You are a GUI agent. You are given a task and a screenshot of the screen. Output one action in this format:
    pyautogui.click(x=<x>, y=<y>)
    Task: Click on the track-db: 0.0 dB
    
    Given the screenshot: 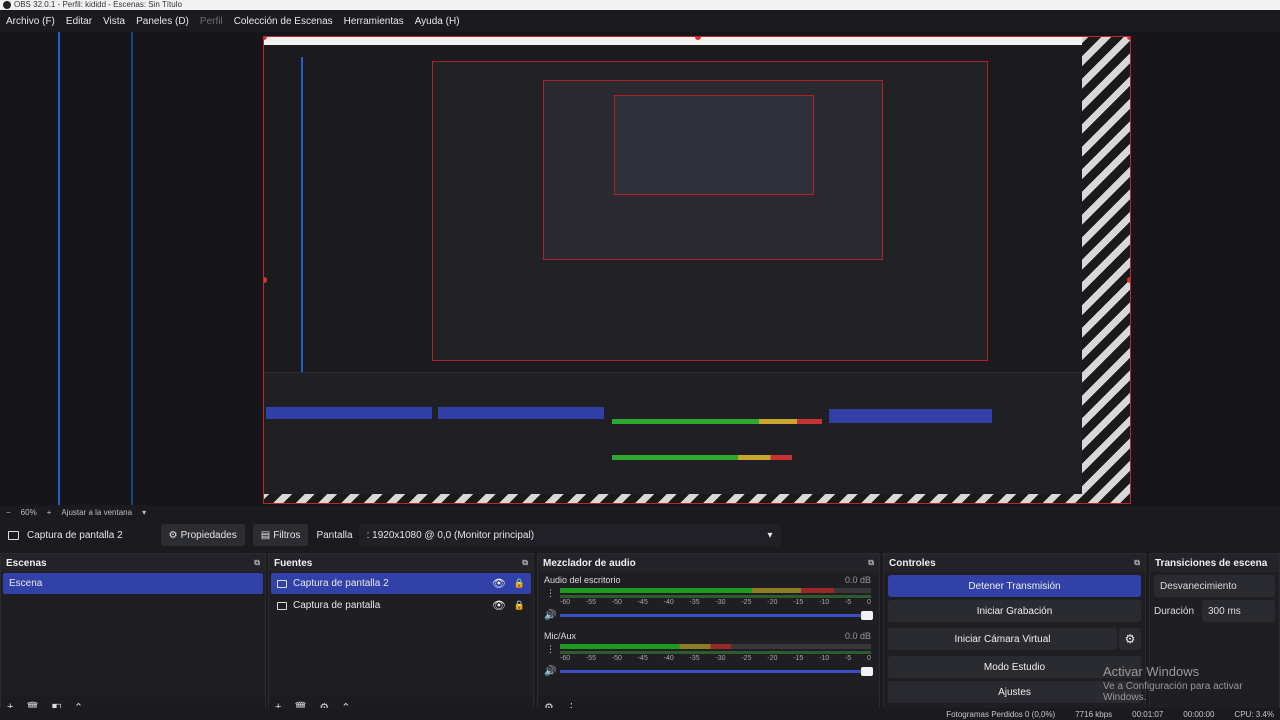 What is the action you would take?
    pyautogui.click(x=857, y=580)
    